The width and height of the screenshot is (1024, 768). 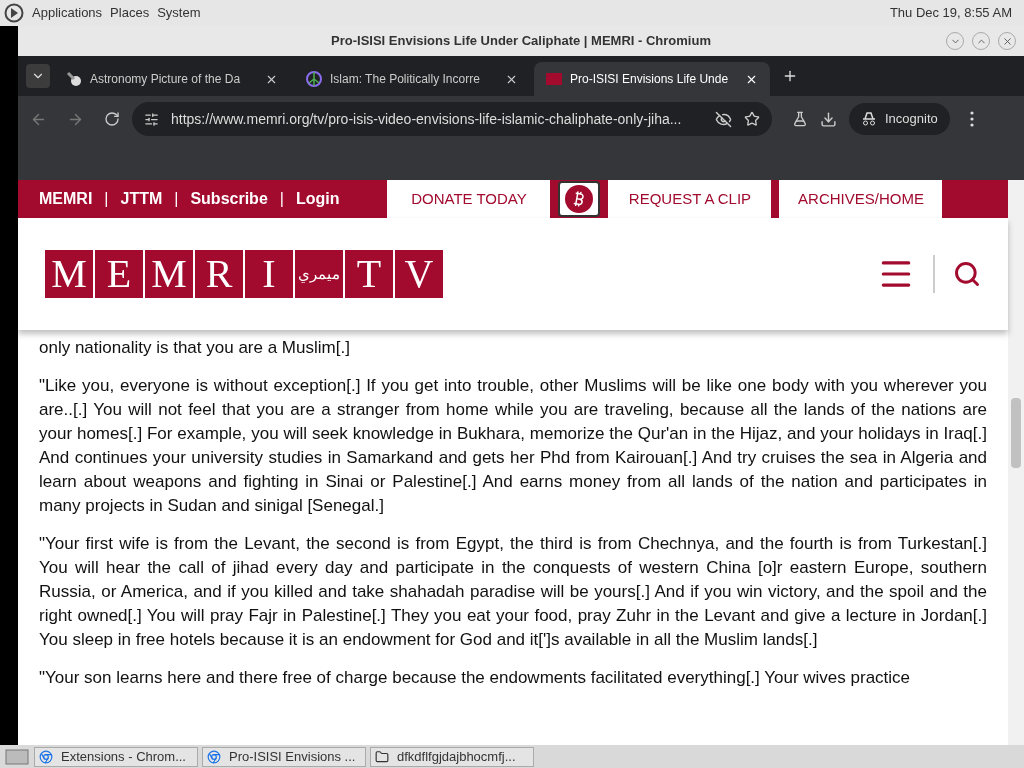 What do you see at coordinates (475, 678) in the screenshot?
I see `article-paragraph: "Your son learns here and there free of charge because the endowments facilitated everything[.] Your wives practice` at bounding box center [475, 678].